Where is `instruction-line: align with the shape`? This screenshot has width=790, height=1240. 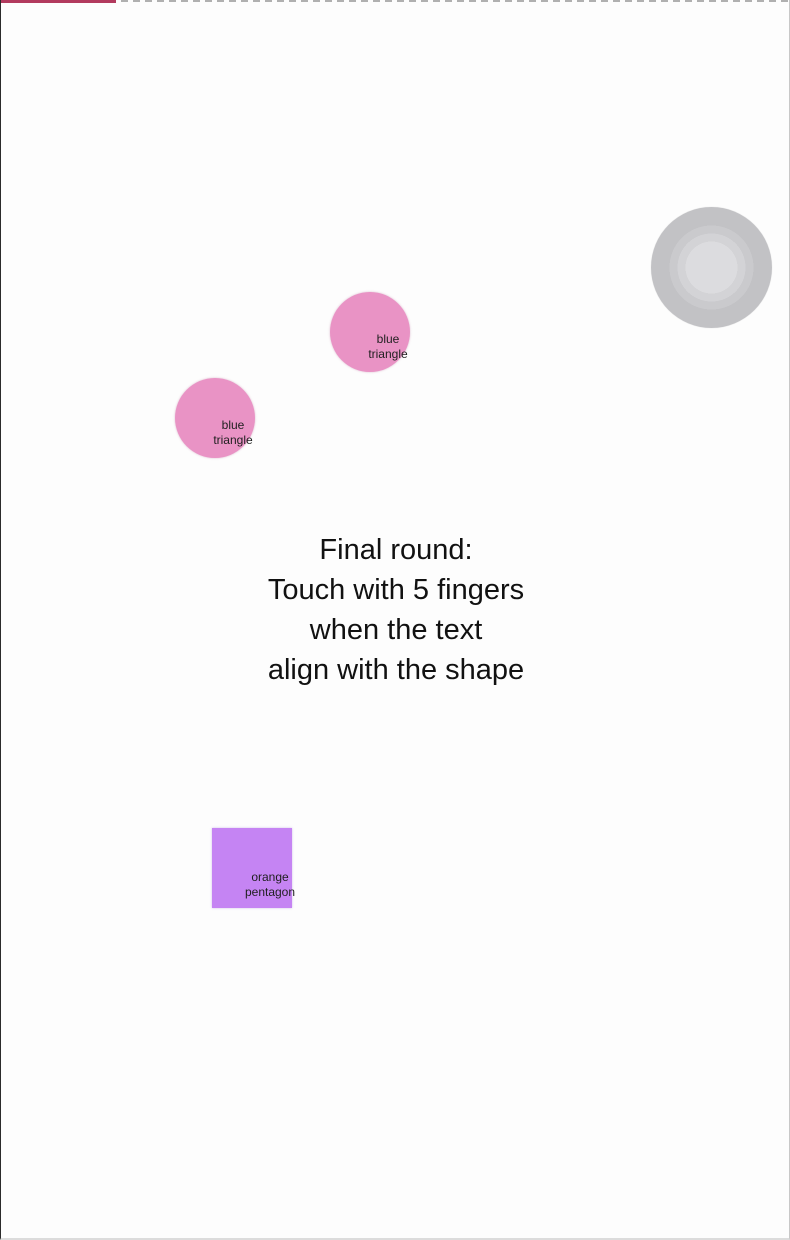 instruction-line: align with the shape is located at coordinates (396, 670).